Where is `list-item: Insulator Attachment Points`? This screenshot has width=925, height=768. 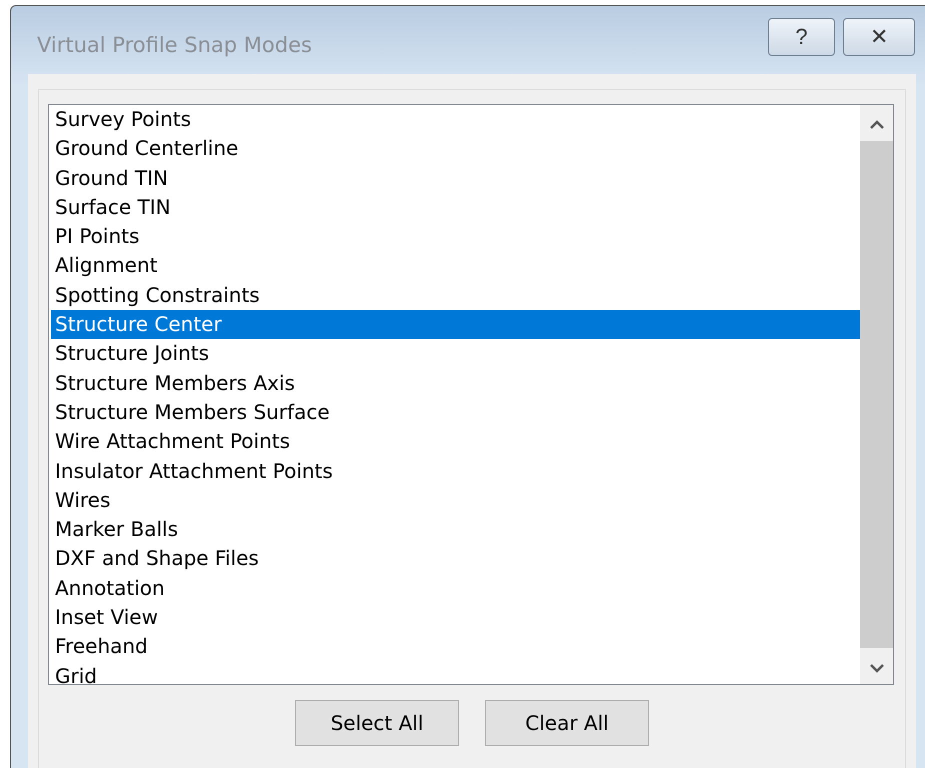
list-item: Insulator Attachment Points is located at coordinates (455, 471).